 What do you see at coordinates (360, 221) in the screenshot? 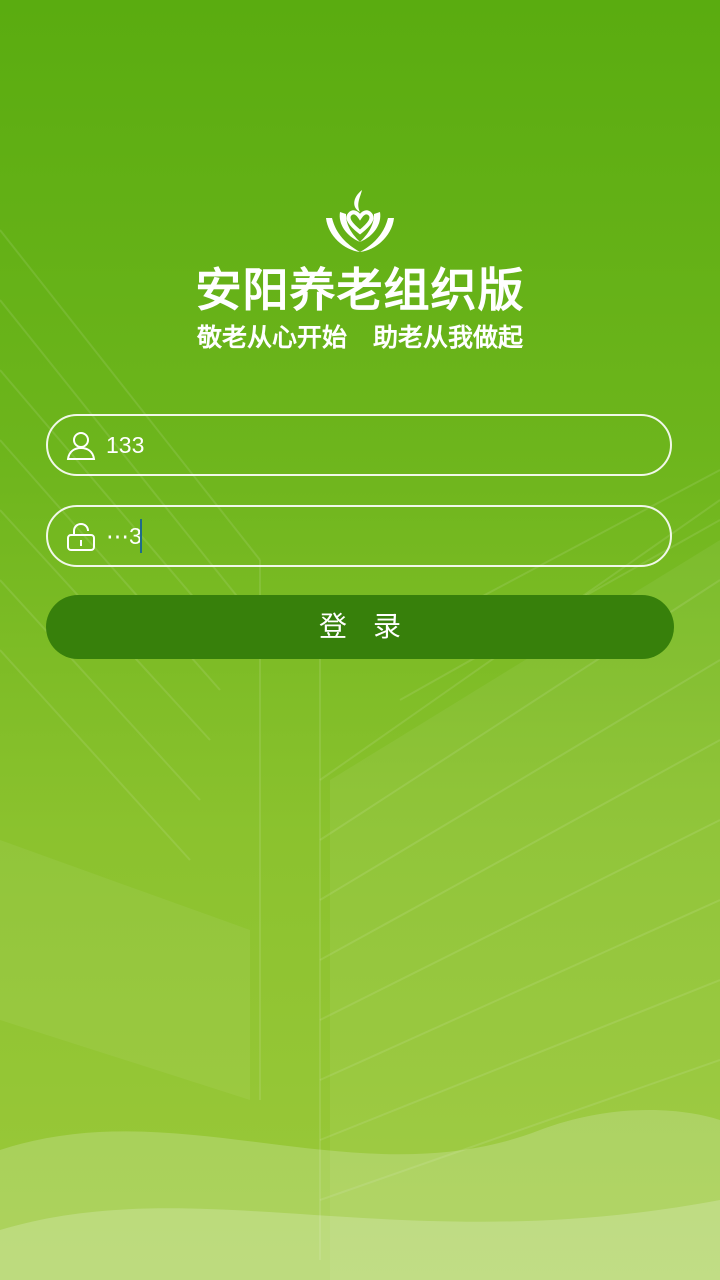
I see `heart-hands-logo-icon` at bounding box center [360, 221].